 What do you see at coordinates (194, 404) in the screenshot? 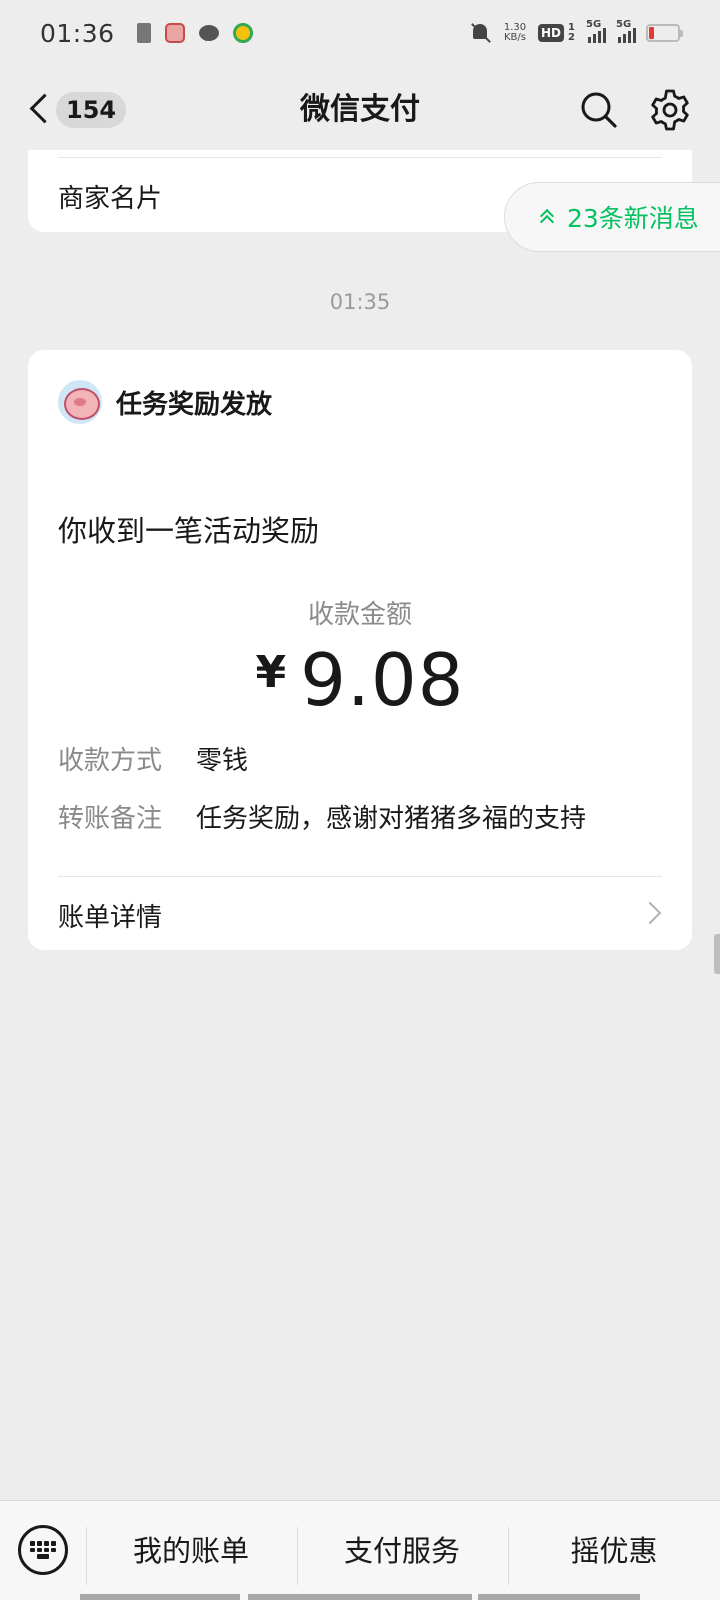
I see `card-sender: 任务奖励发放` at bounding box center [194, 404].